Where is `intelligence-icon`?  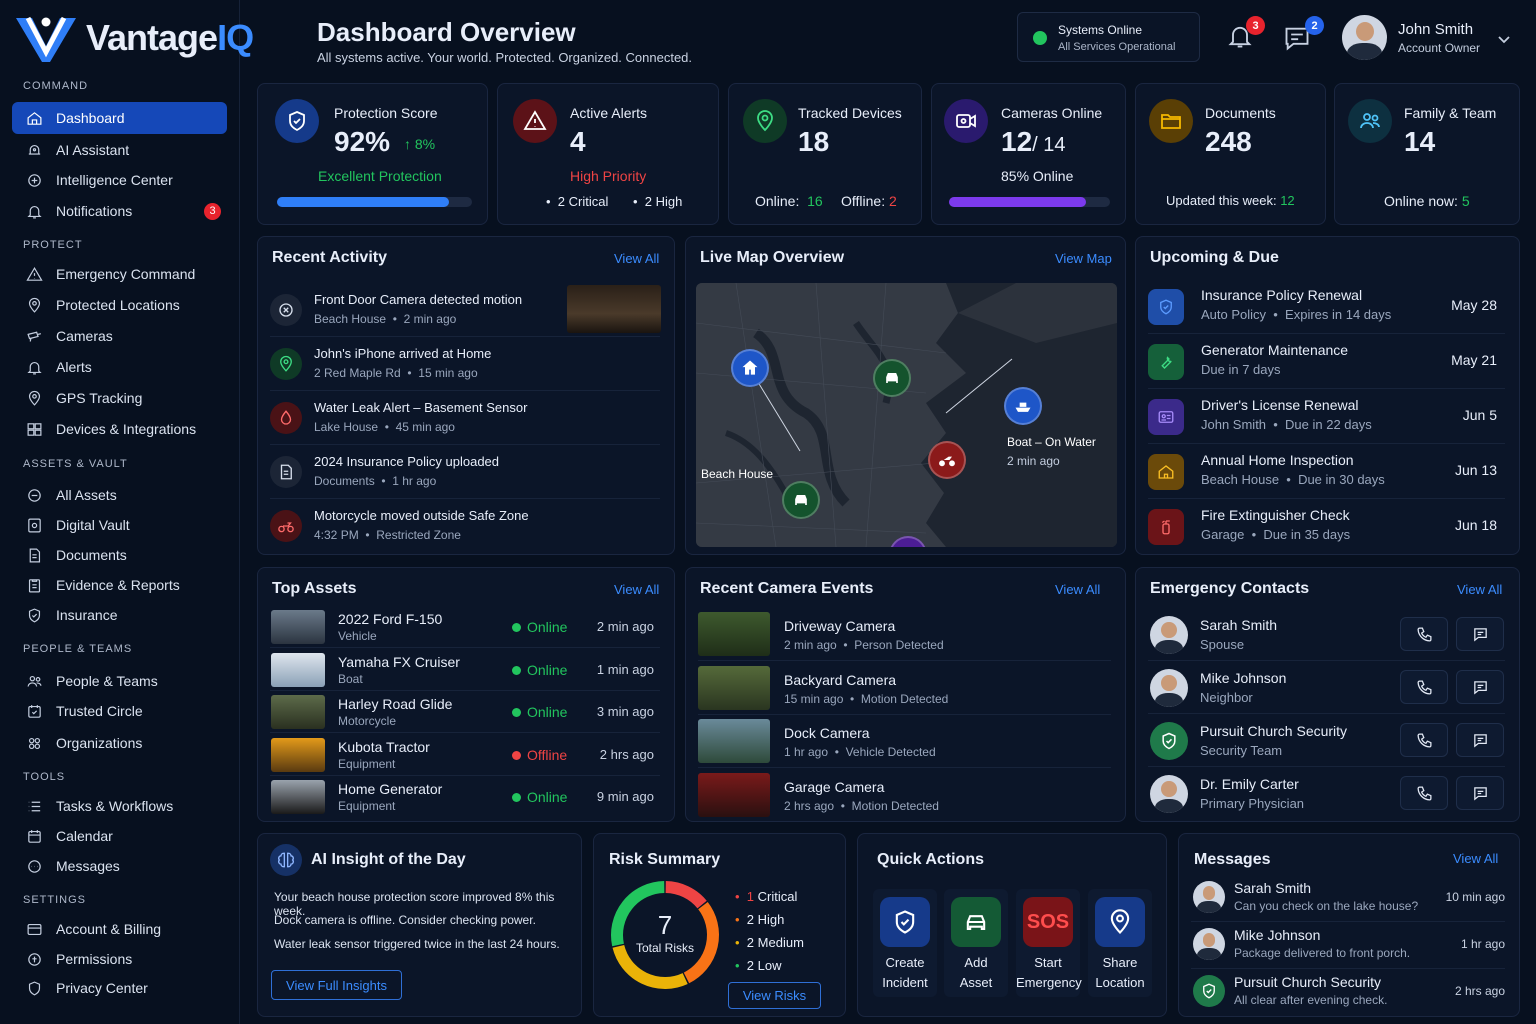 intelligence-icon is located at coordinates (34, 180).